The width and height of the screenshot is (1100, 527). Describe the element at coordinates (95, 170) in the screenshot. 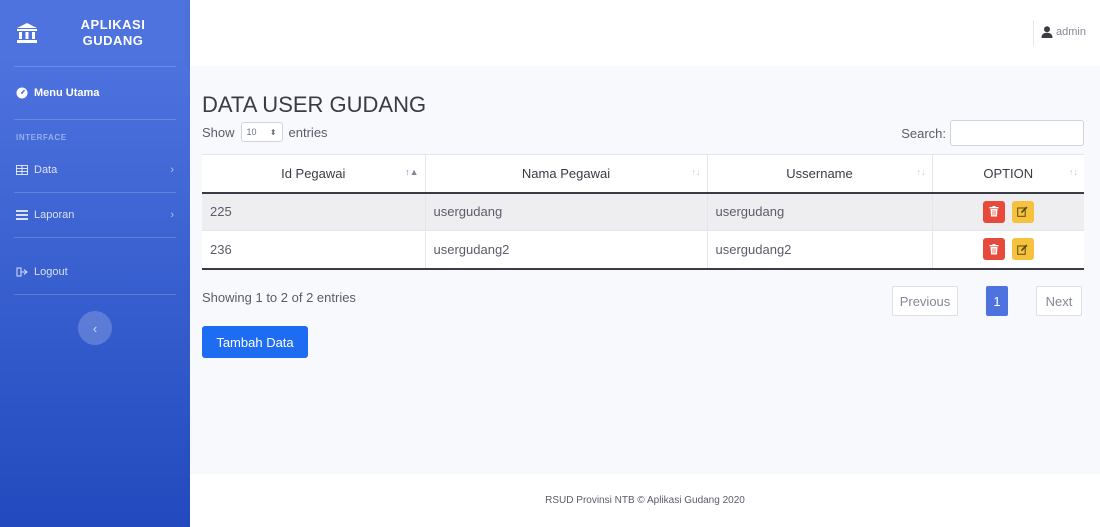

I see `sidebar-item-data: Data ›` at that location.